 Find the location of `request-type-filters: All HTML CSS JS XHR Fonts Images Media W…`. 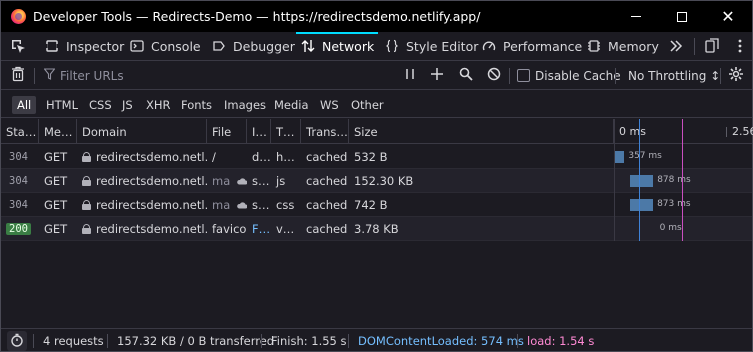

request-type-filters: All HTML CSS JS XHR Fonts Images Media W… is located at coordinates (376, 104).